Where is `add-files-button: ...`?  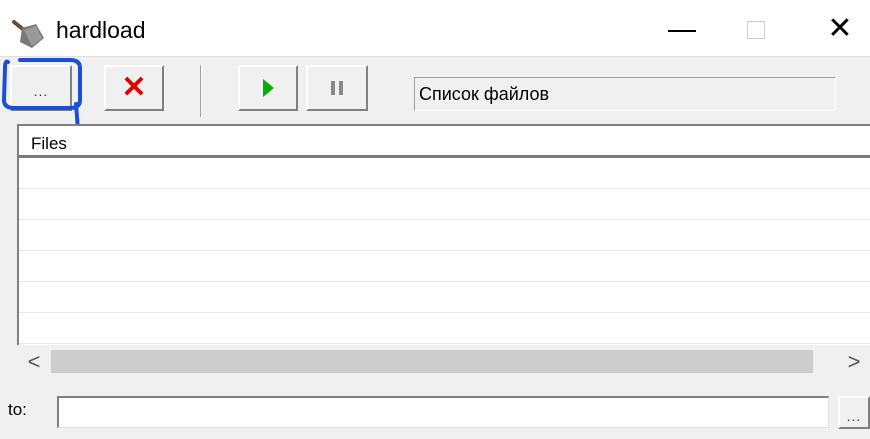 add-files-button: ... is located at coordinates (41, 88).